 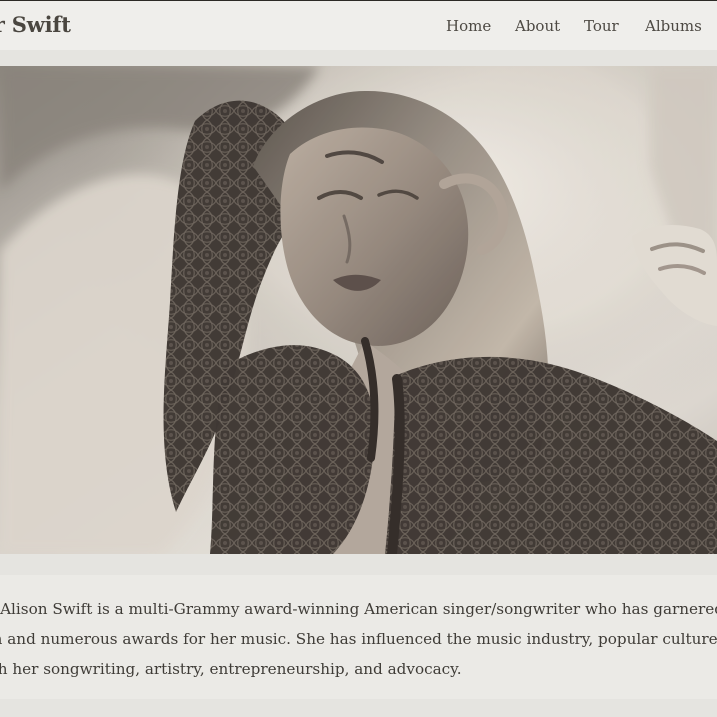 What do you see at coordinates (468, 26) in the screenshot?
I see `nav-home: Home` at bounding box center [468, 26].